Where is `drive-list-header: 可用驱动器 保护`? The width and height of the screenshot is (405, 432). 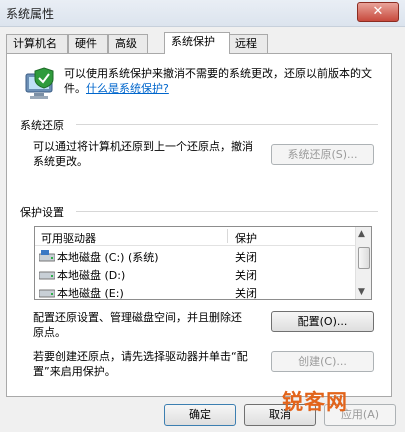 drive-list-header: 可用驱动器 保护 is located at coordinates (195, 236).